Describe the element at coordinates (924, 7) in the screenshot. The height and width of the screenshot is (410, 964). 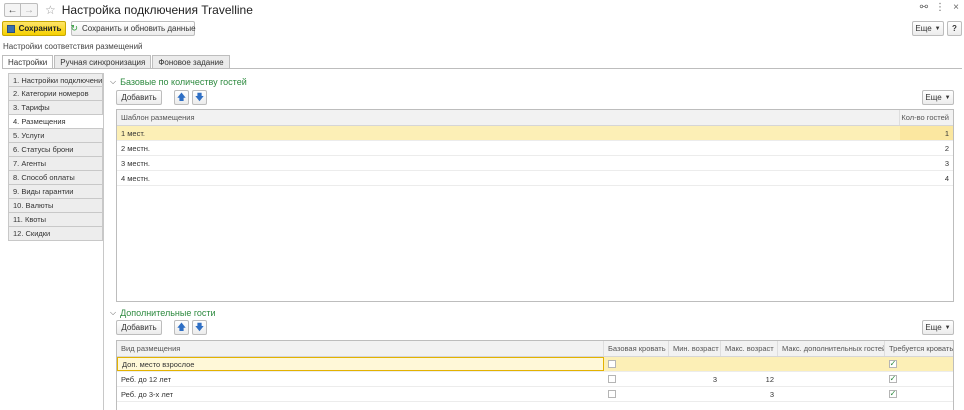
I see `link-icon: ⚯` at that location.